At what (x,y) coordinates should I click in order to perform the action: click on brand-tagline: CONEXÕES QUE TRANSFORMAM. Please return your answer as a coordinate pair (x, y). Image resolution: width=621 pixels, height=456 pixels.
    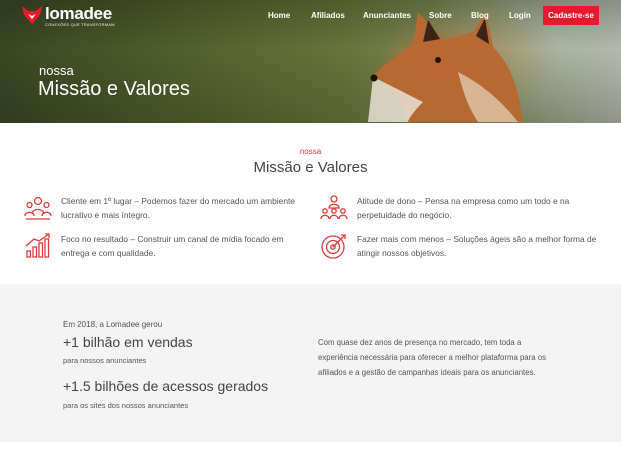
    Looking at the image, I should click on (80, 24).